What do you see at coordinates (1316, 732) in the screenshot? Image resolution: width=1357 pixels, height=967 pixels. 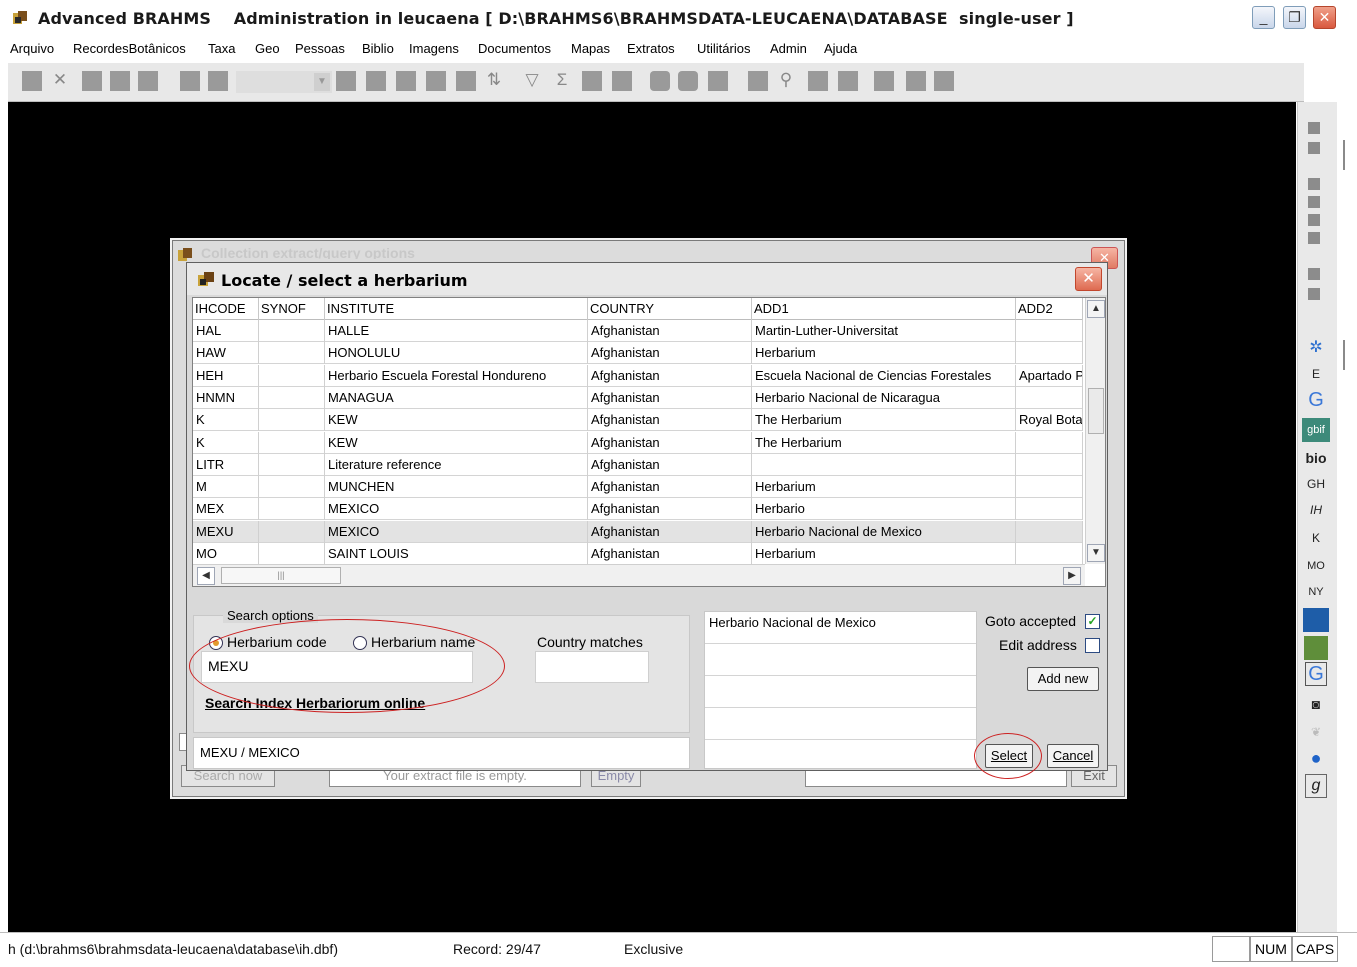 I see `leaf-icon: ❦` at bounding box center [1316, 732].